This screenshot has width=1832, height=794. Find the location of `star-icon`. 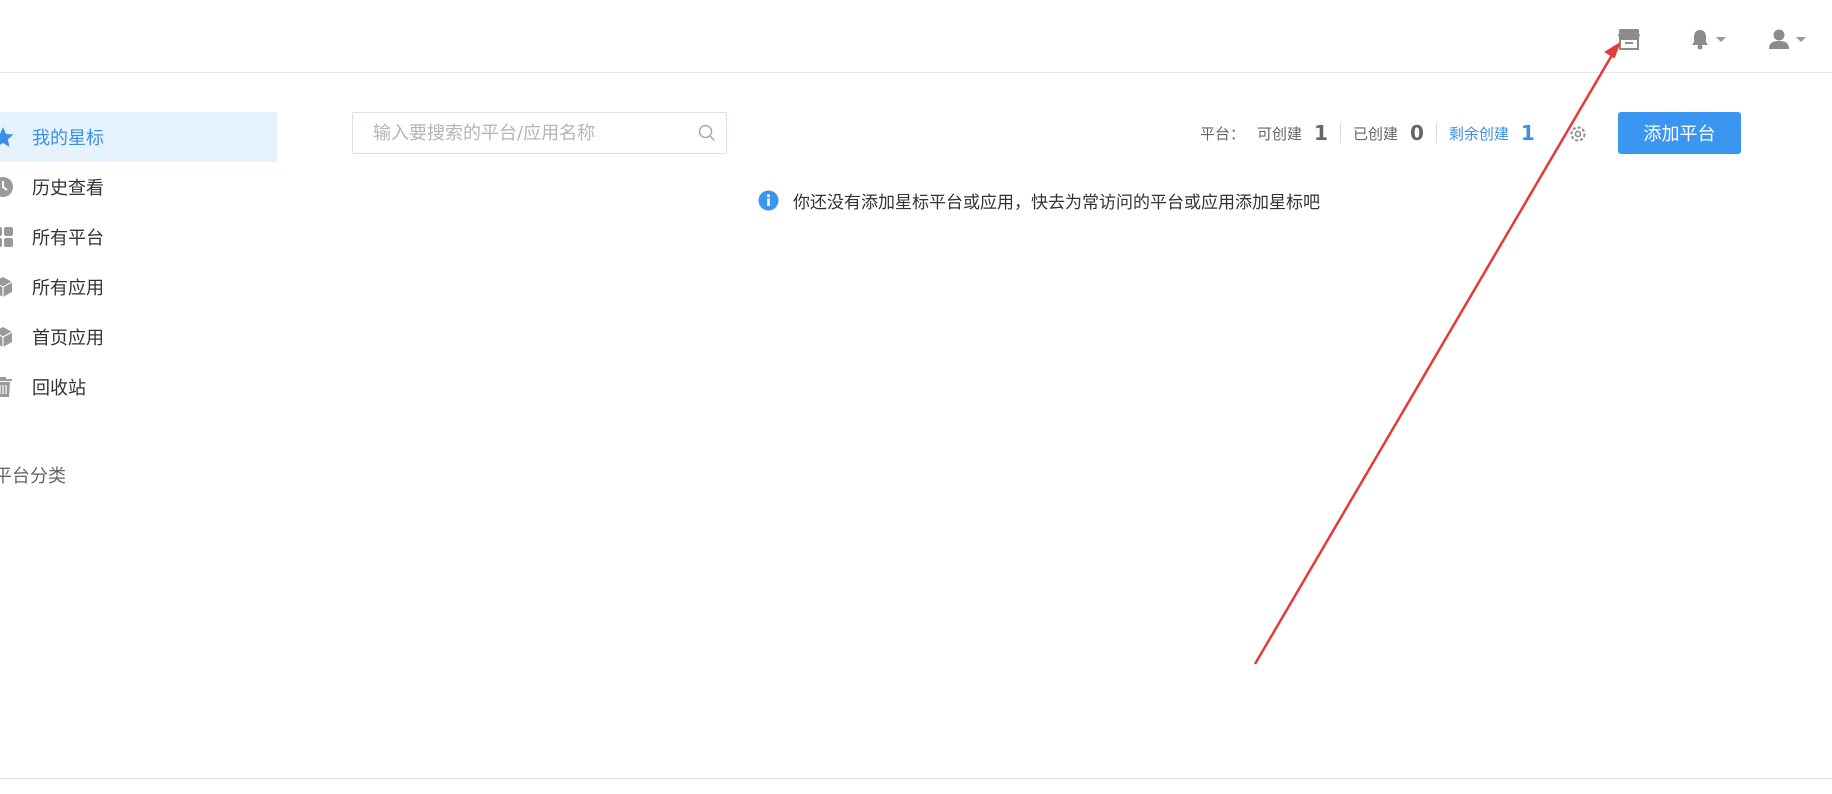

star-icon is located at coordinates (7, 137).